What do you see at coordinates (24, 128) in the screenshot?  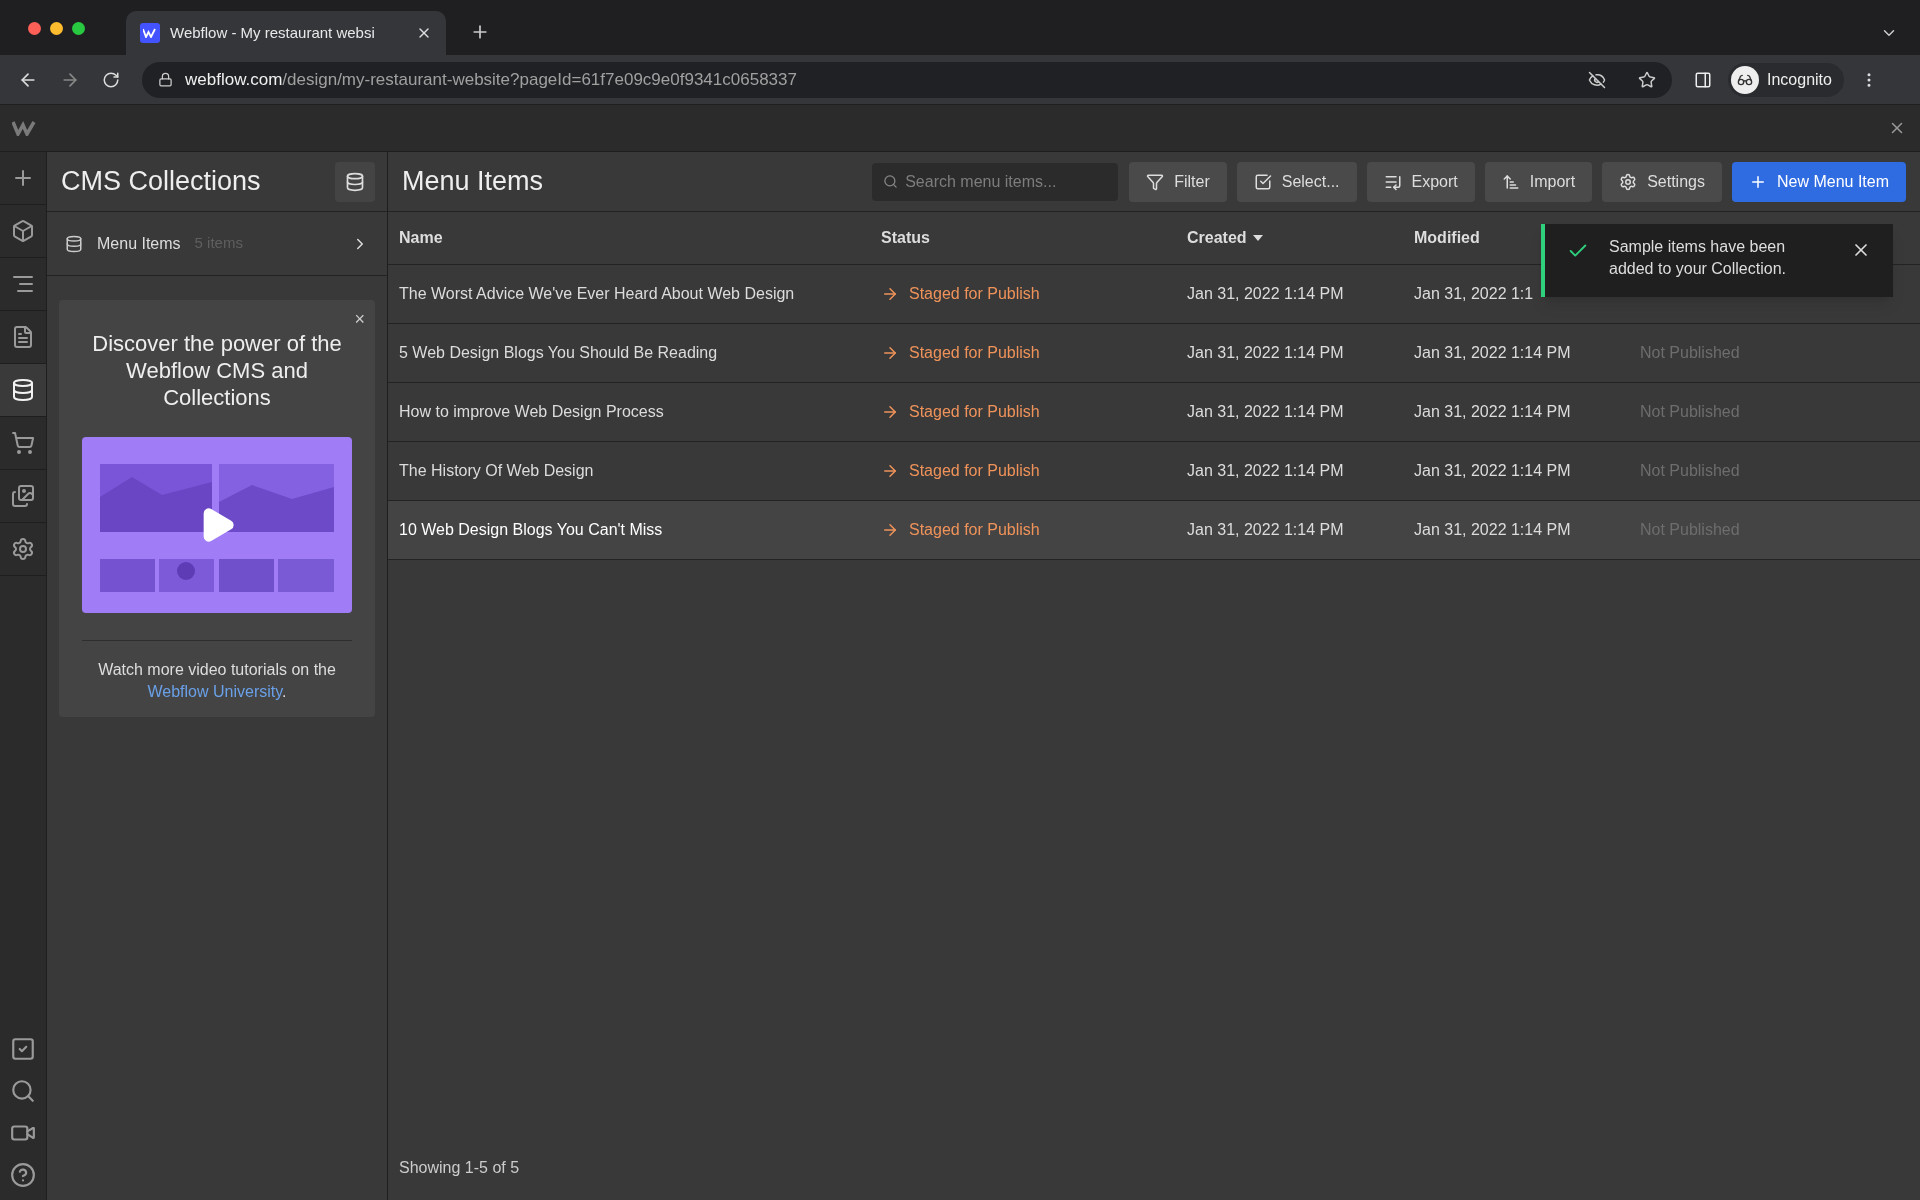 I see `webflow-logo` at bounding box center [24, 128].